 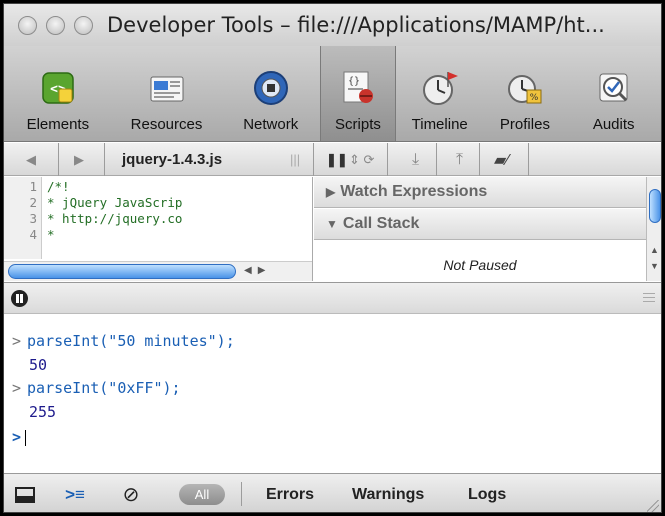 What do you see at coordinates (649, 297) in the screenshot?
I see `drawer-resize-grip-icon` at bounding box center [649, 297].